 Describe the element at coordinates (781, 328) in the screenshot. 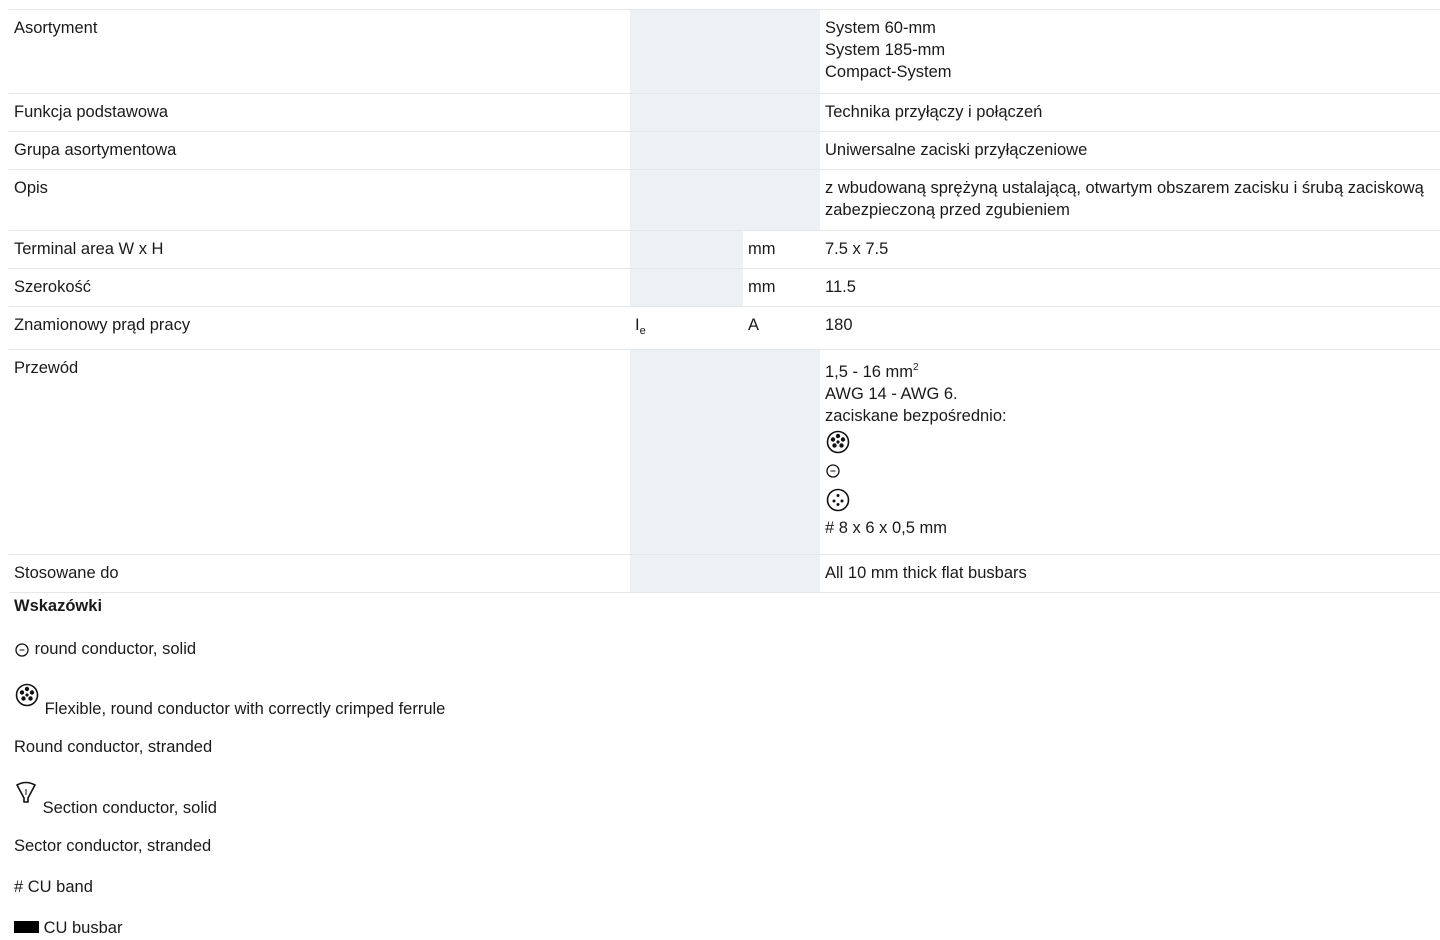

I see `row-unit: A` at that location.